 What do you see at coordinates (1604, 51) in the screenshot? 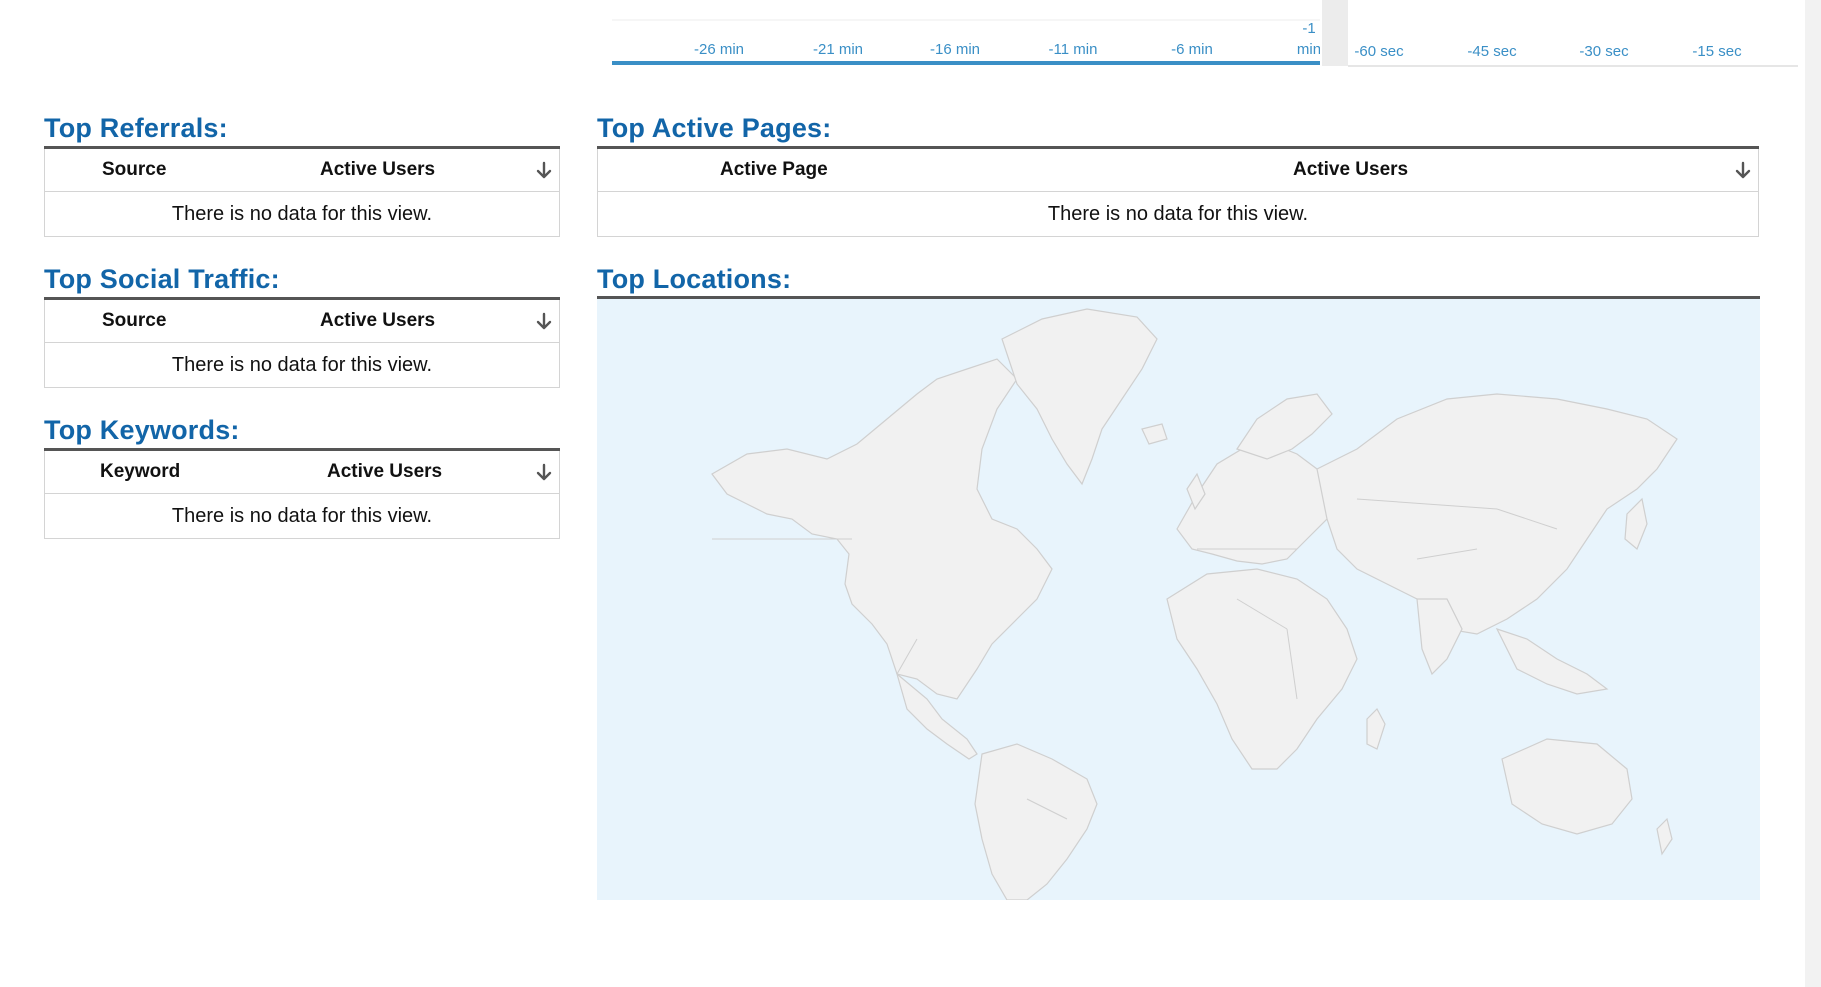
I see `tick-label-minus-30-sec: -30 sec` at bounding box center [1604, 51].